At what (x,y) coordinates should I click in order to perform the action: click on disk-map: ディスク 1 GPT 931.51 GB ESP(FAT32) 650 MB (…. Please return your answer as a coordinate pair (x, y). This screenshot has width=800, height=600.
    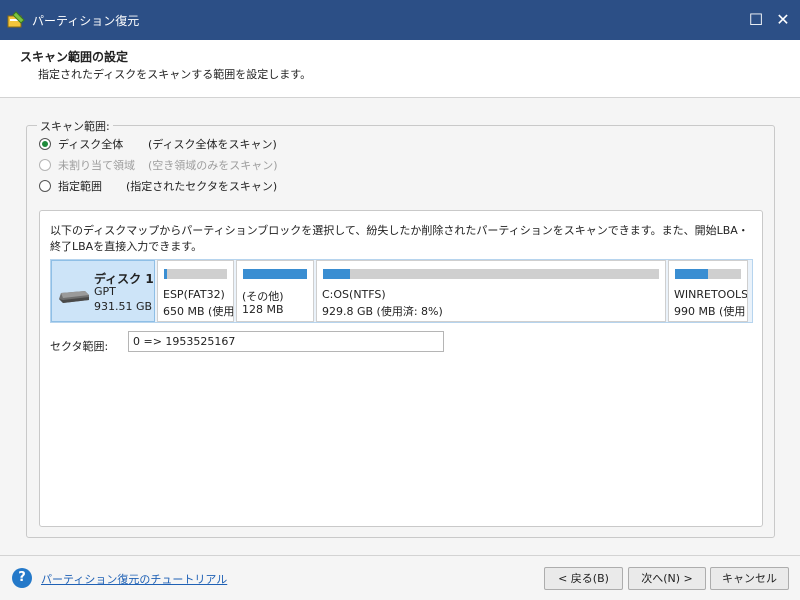
    Looking at the image, I should click on (401, 291).